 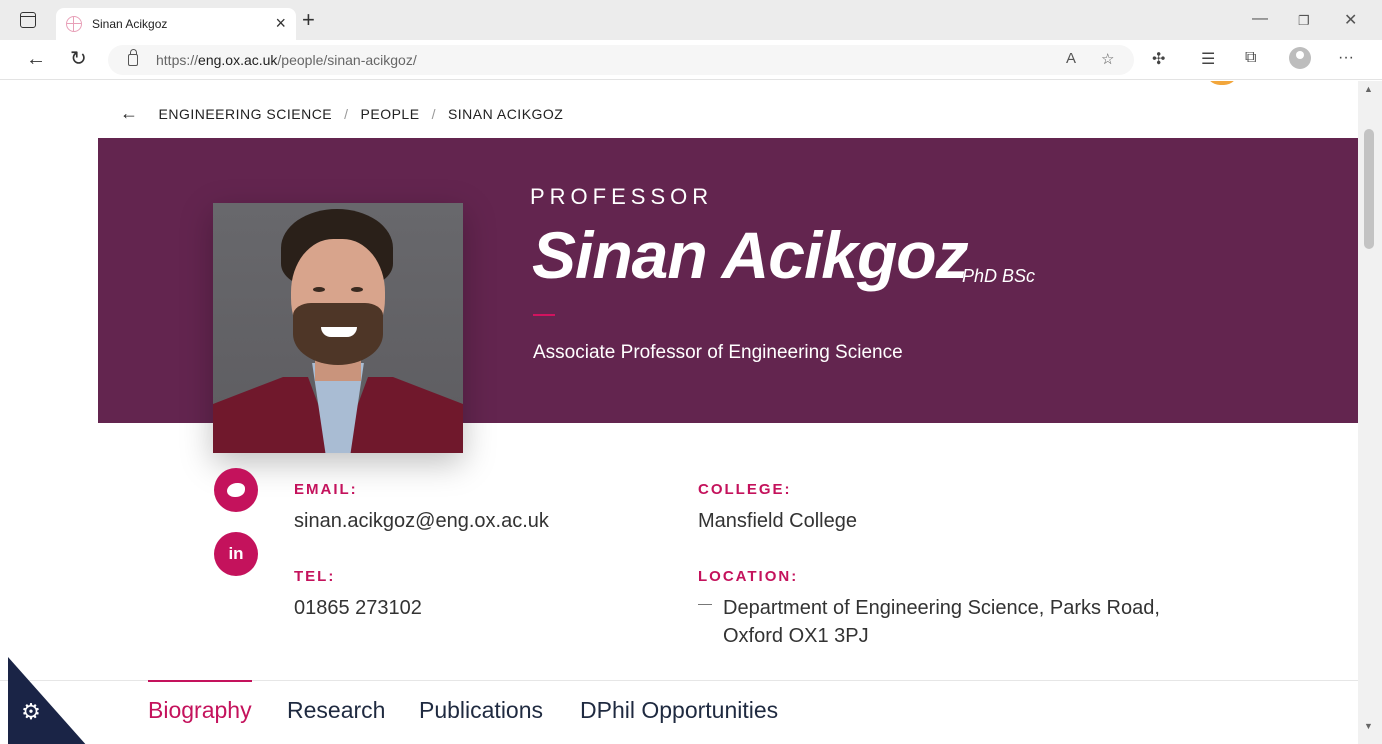 I want to click on tab-dphil-opportunities: DPhil Opportunities, so click(x=679, y=710).